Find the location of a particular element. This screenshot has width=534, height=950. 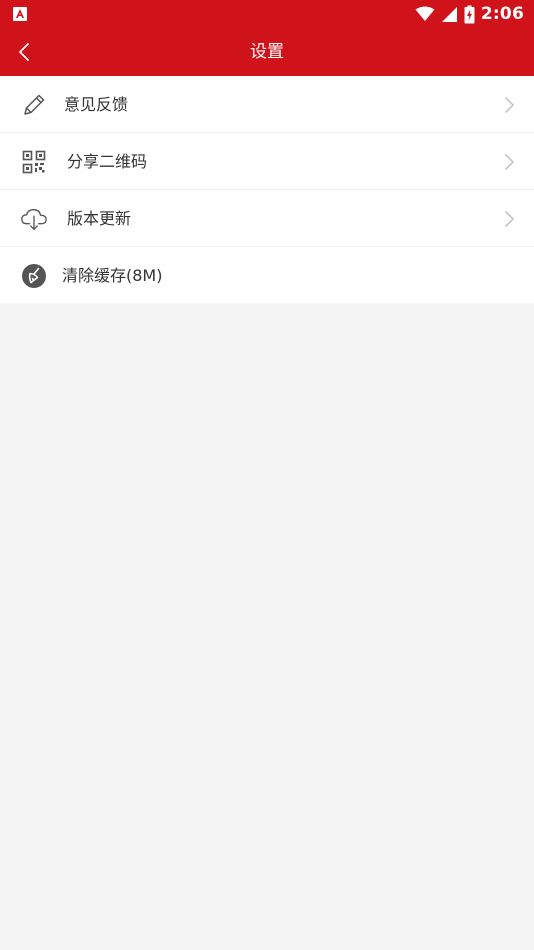

settings-item-feedback: 意见反馈 is located at coordinates (267, 104).